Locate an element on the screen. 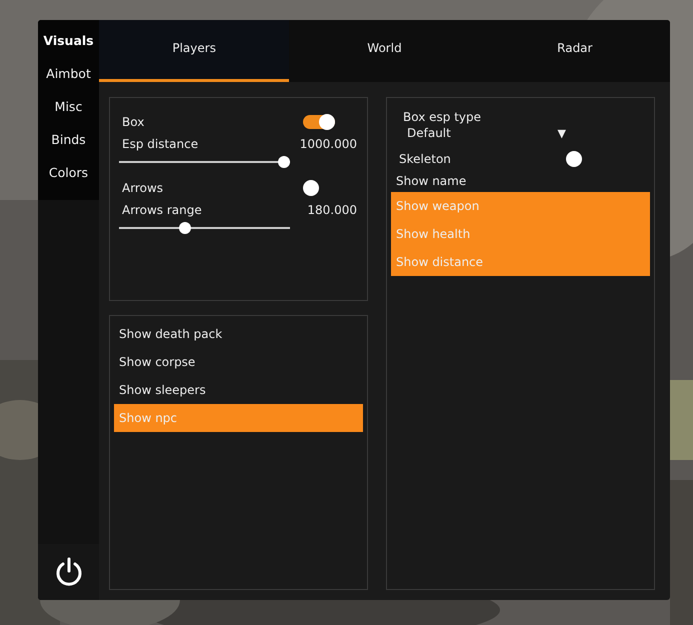 Image resolution: width=693 pixels, height=625 pixels. sidebar-item: Aimbot is located at coordinates (68, 73).